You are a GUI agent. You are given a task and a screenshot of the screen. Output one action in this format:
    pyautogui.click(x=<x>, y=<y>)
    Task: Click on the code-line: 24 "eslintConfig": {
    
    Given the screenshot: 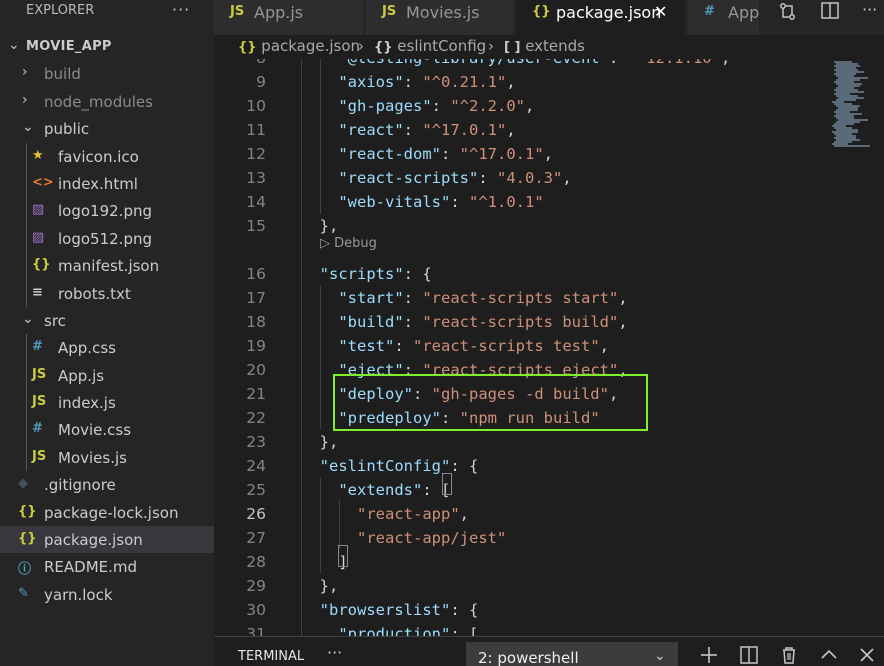 What is the action you would take?
    pyautogui.click(x=549, y=467)
    